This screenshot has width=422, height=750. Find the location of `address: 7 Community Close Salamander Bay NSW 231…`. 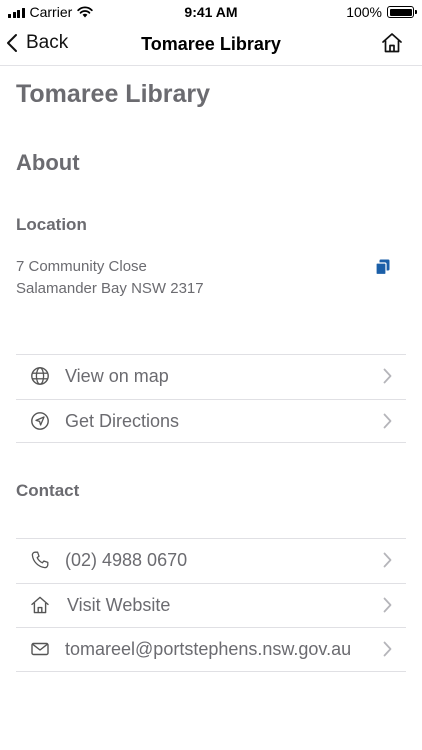

address: 7 Community Close Salamander Bay NSW 231… is located at coordinates (110, 278).